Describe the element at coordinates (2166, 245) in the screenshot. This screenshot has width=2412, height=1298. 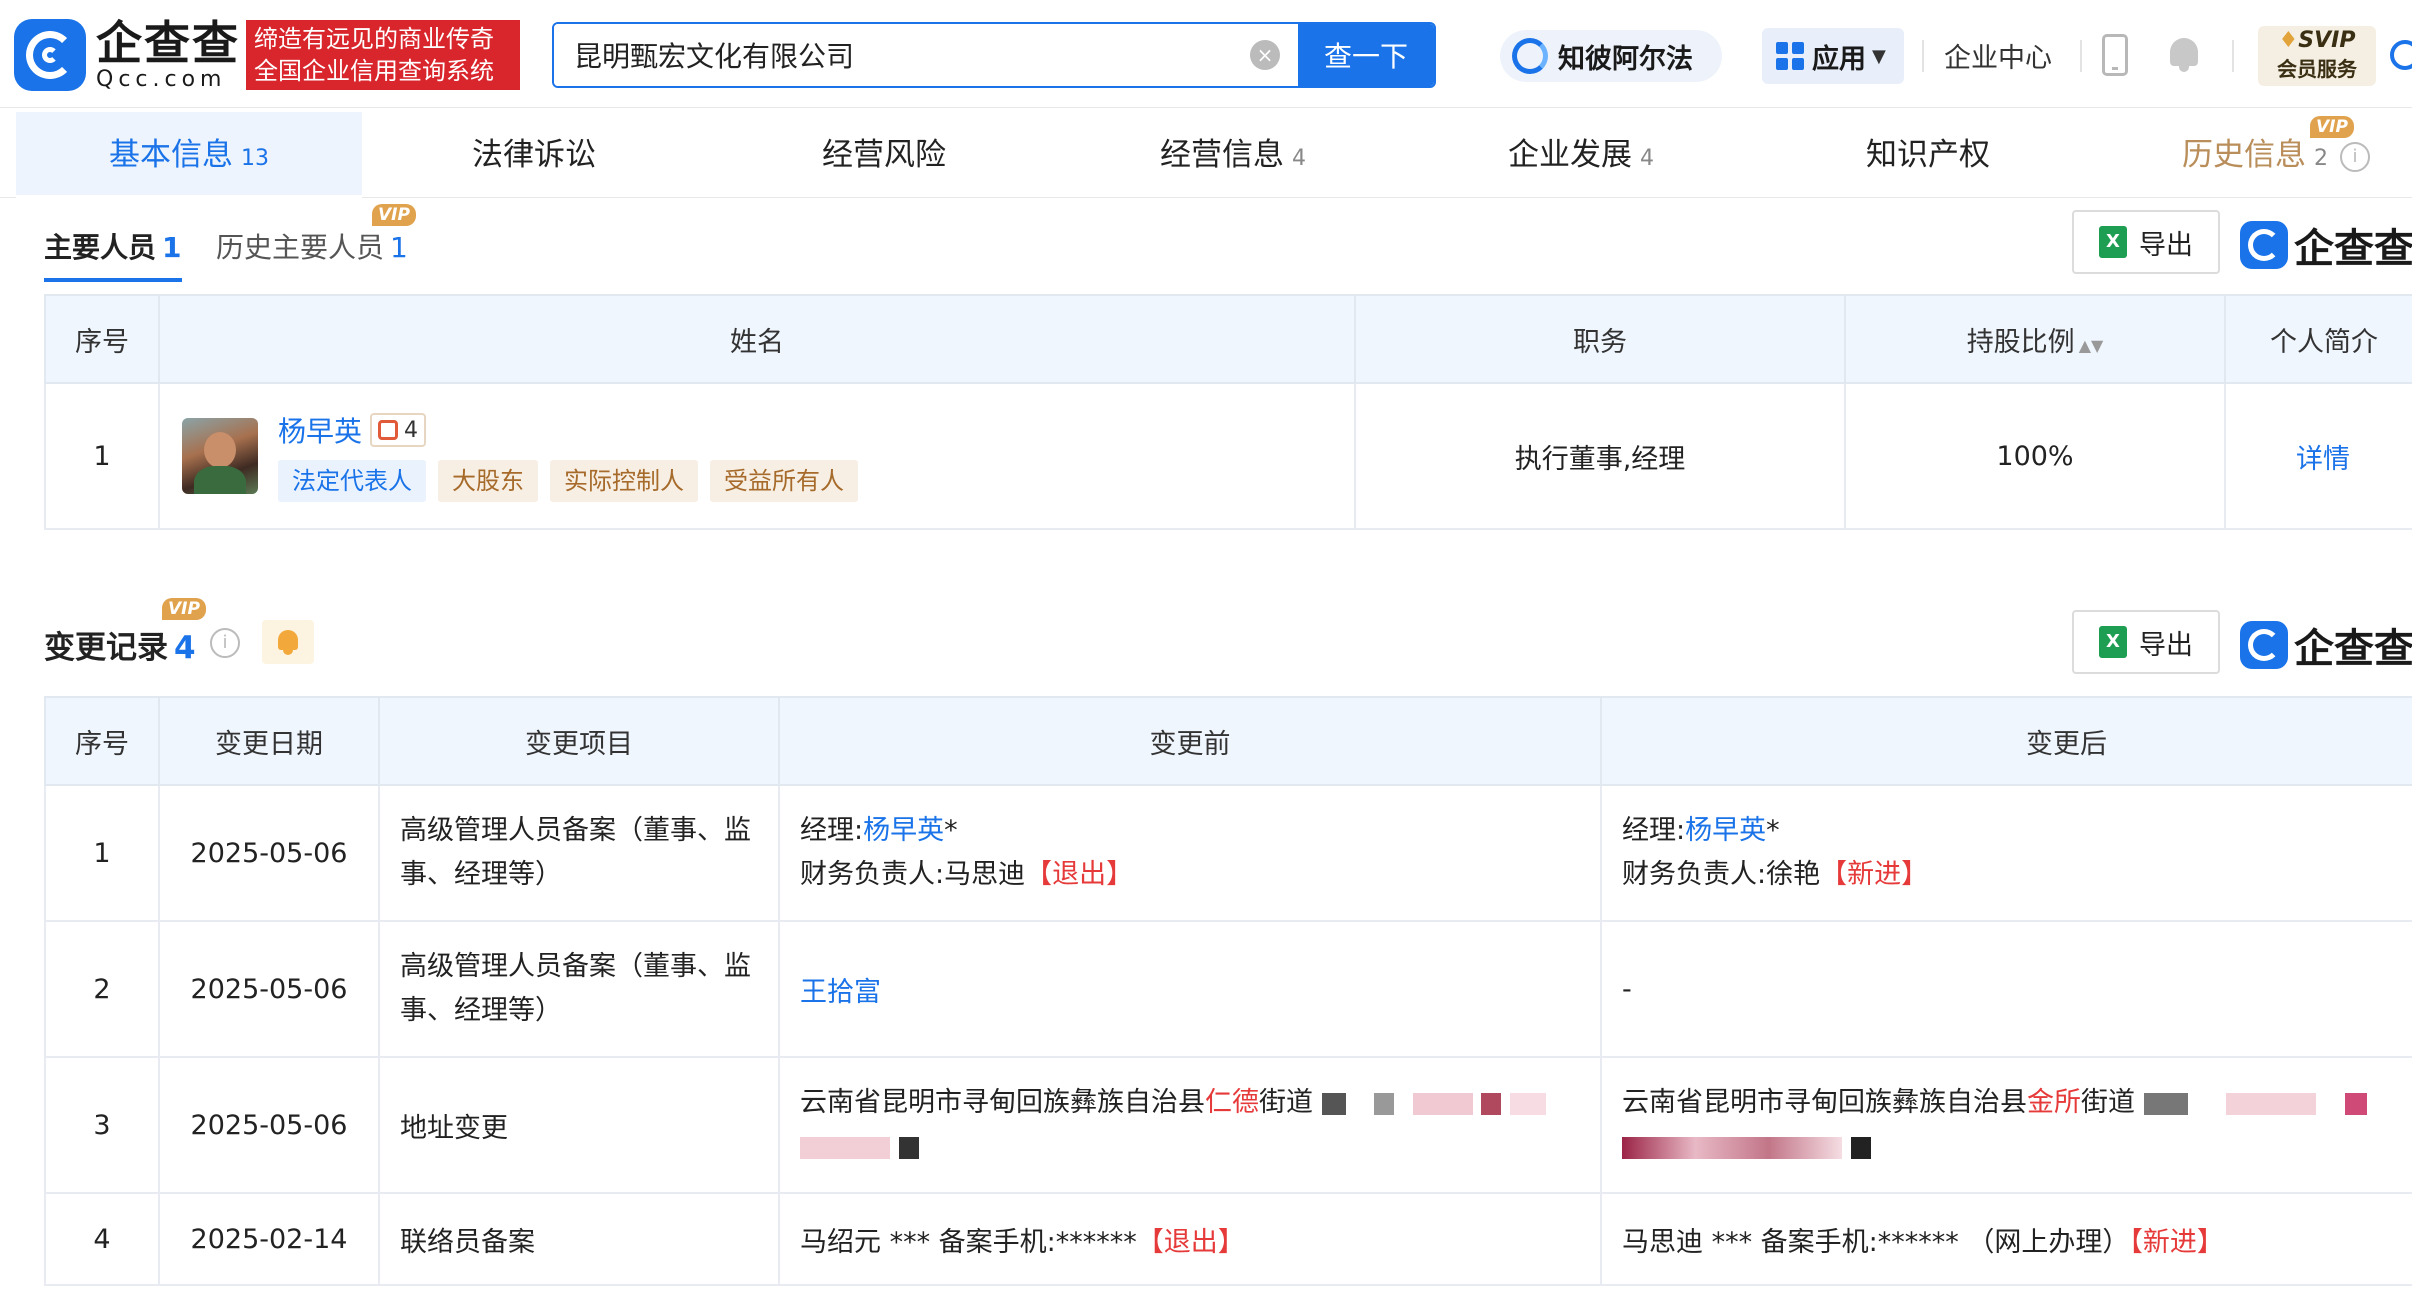
I see `export-label: 导出` at that location.